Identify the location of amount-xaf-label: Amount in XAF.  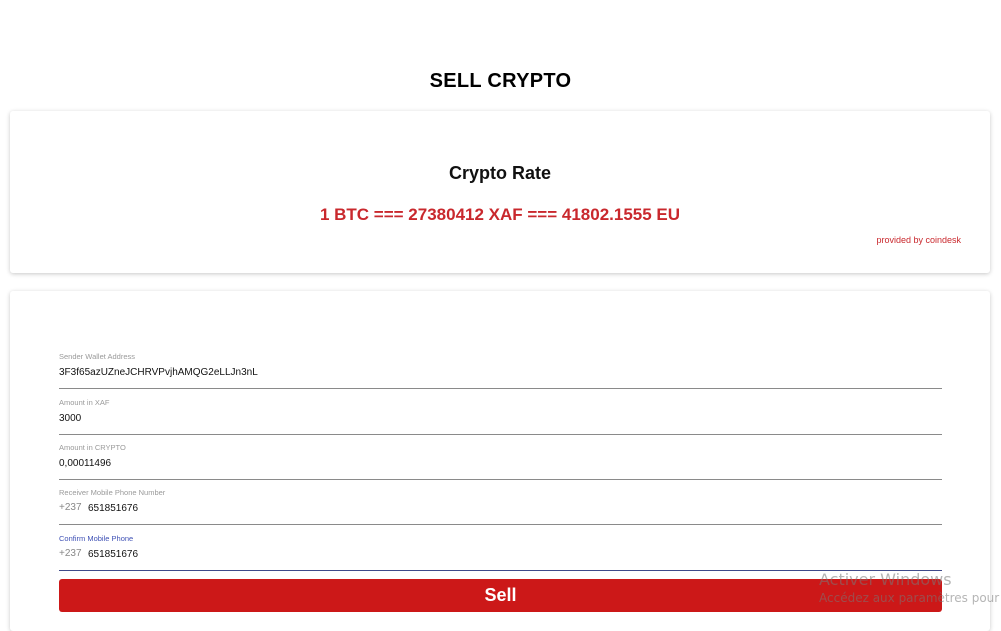
(84, 402).